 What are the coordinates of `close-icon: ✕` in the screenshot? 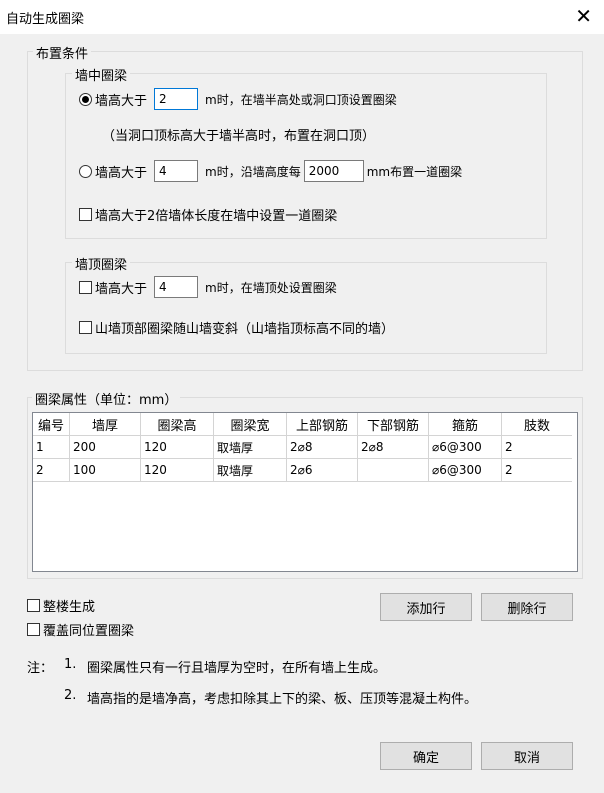 It's located at (583, 16).